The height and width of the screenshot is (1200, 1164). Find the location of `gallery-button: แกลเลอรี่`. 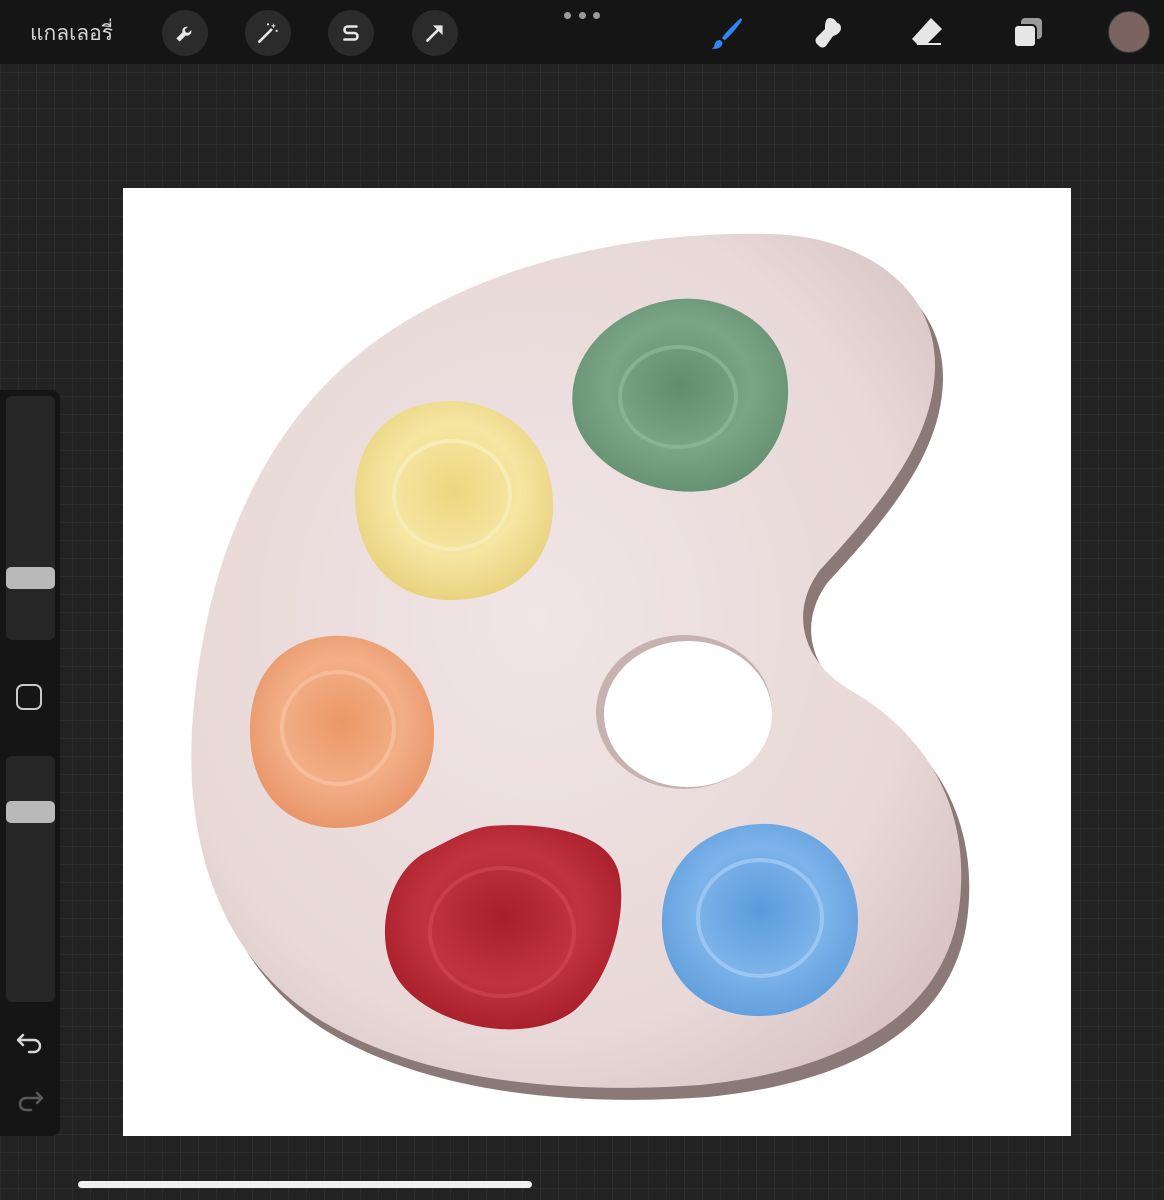

gallery-button: แกลเลอรี่ is located at coordinates (71, 33).